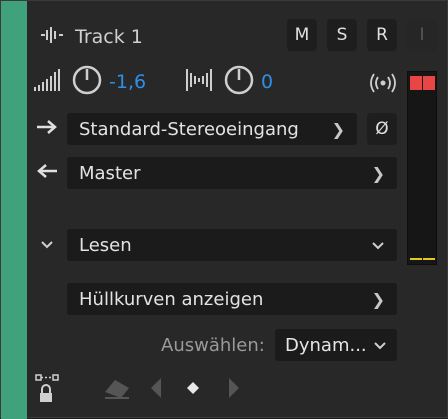 The width and height of the screenshot is (448, 419). What do you see at coordinates (48, 388) in the screenshot?
I see `lock-envelope-icon` at bounding box center [48, 388].